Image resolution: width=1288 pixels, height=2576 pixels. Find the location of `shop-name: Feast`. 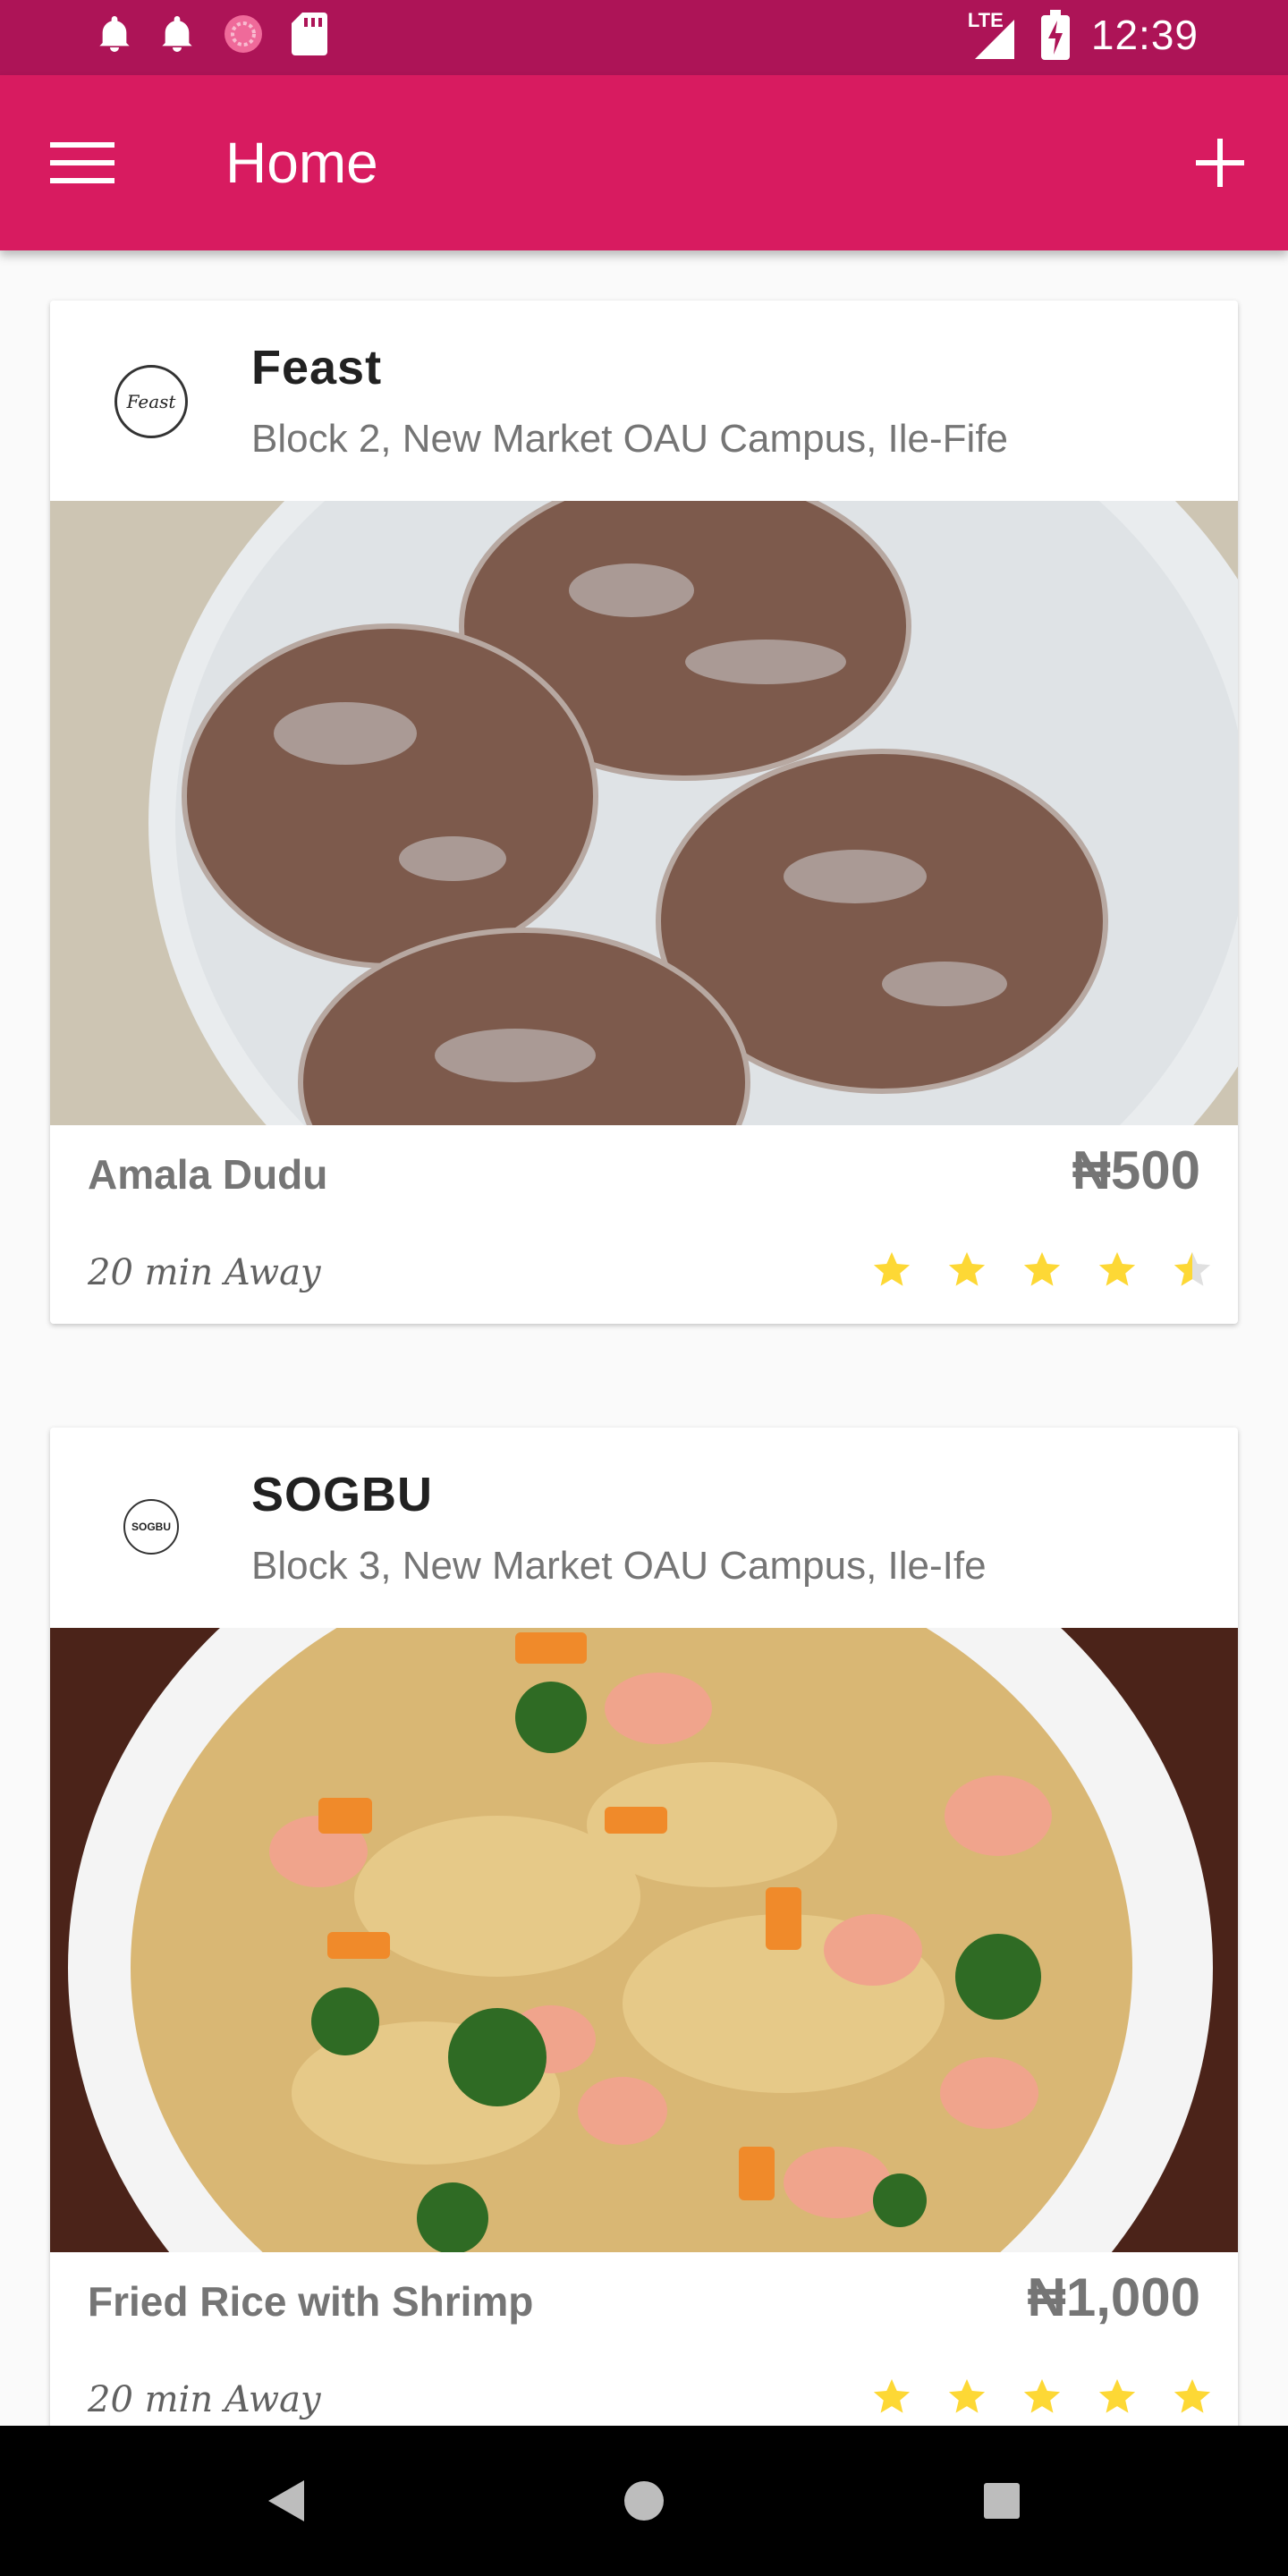

shop-name: Feast is located at coordinates (317, 367).